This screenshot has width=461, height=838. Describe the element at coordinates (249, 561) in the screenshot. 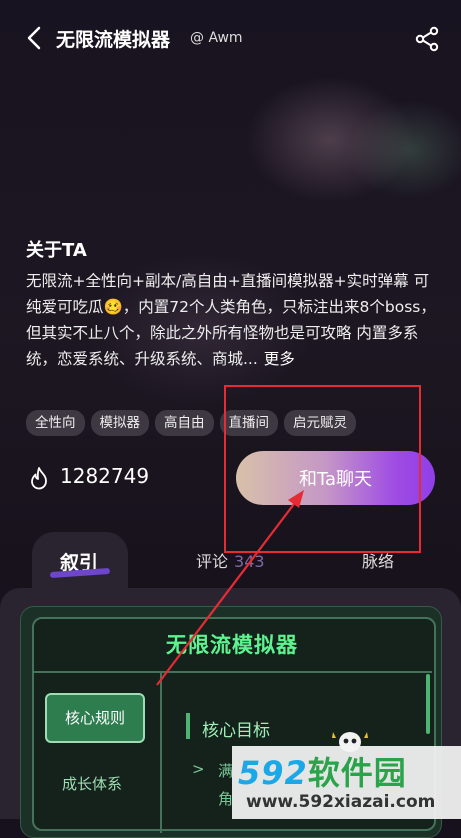

I see `comment-count: 343` at that location.